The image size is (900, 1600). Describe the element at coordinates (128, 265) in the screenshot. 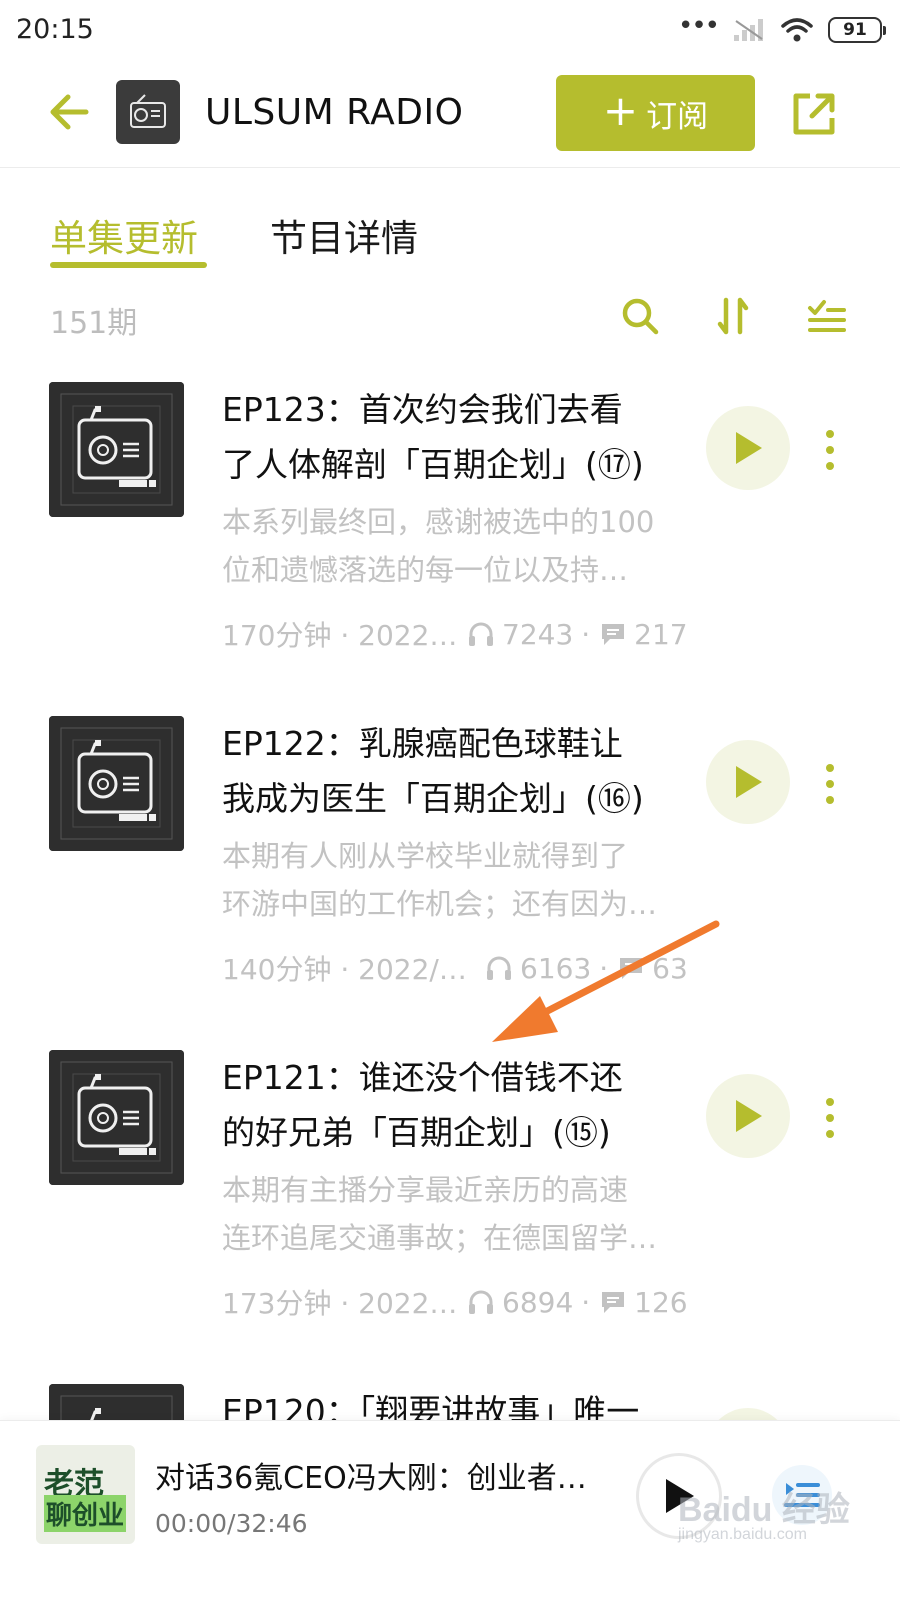

I see `tab-active-indicator` at that location.